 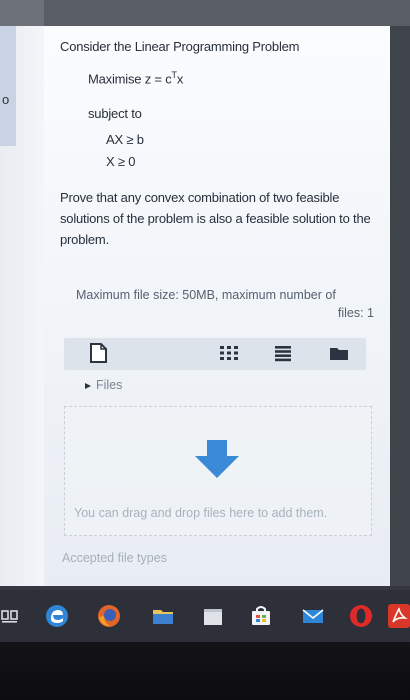 What do you see at coordinates (400, 306) in the screenshot?
I see `screen-right-edge` at bounding box center [400, 306].